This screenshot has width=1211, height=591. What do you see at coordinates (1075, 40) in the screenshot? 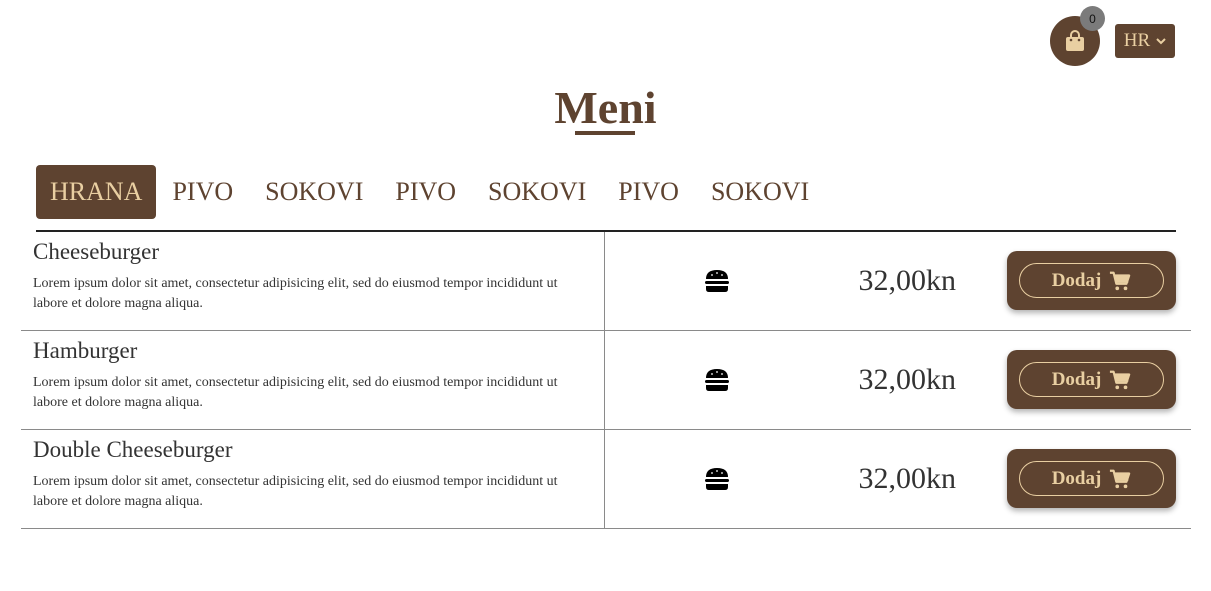
I see `shopping-bag-icon` at bounding box center [1075, 40].